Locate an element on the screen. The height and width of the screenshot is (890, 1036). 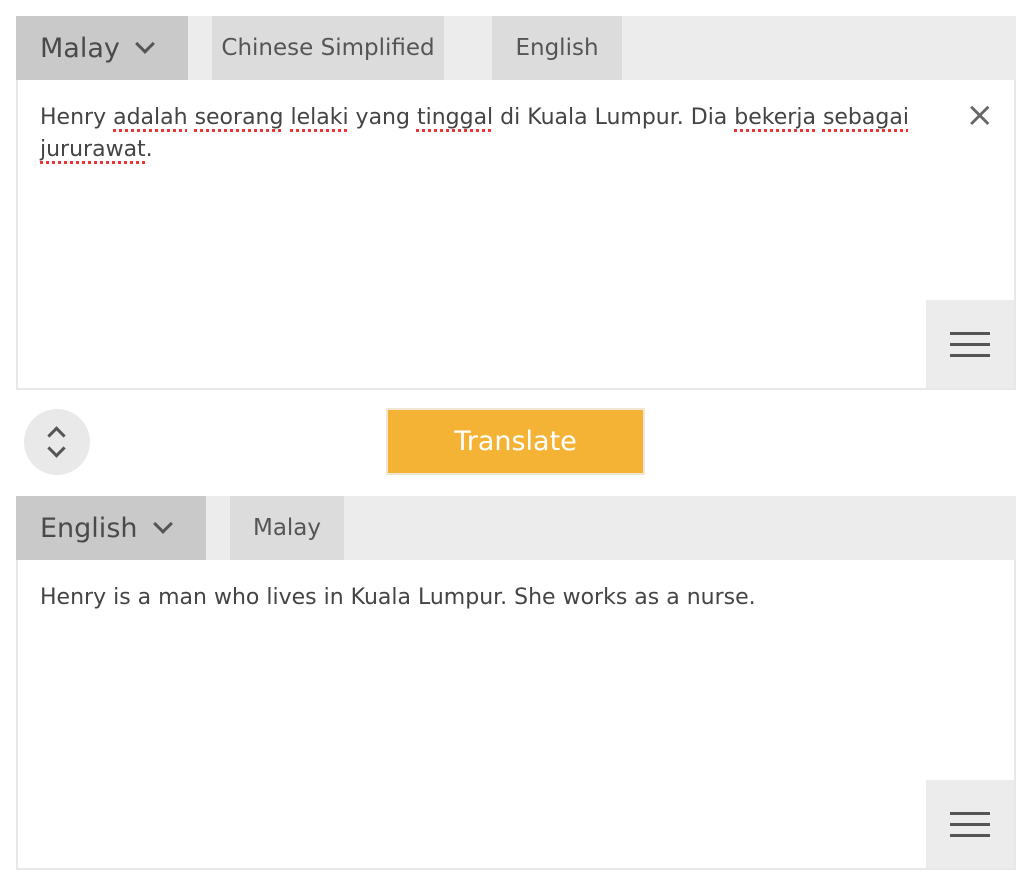
translate-button: Translate is located at coordinates (515, 441).